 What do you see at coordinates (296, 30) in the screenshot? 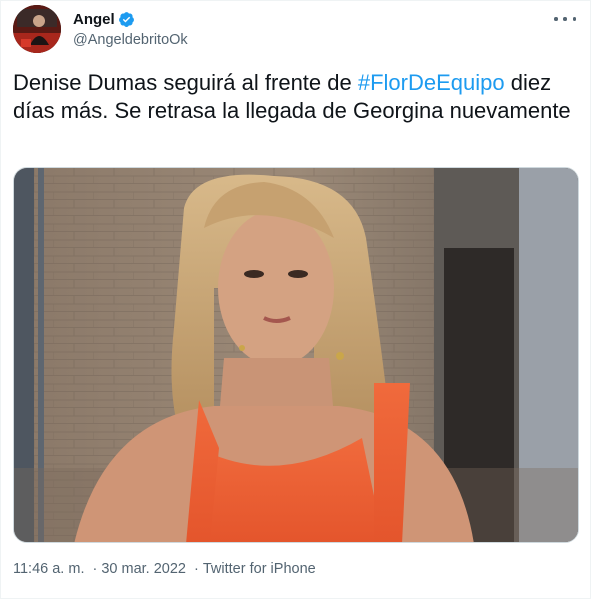
I see `tweet-header: Angel @AngeldebritoOk` at bounding box center [296, 30].